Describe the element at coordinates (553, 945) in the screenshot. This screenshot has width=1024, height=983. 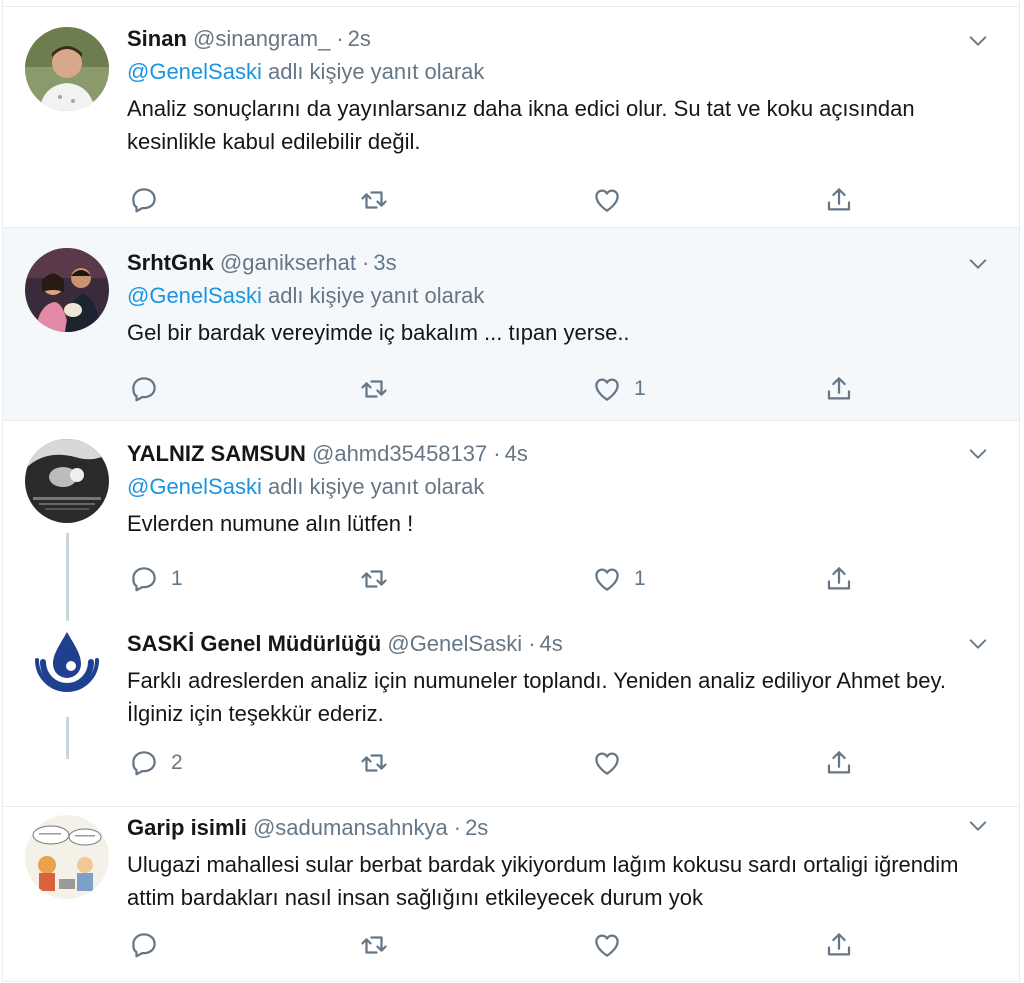
I see `tweet-actions` at that location.